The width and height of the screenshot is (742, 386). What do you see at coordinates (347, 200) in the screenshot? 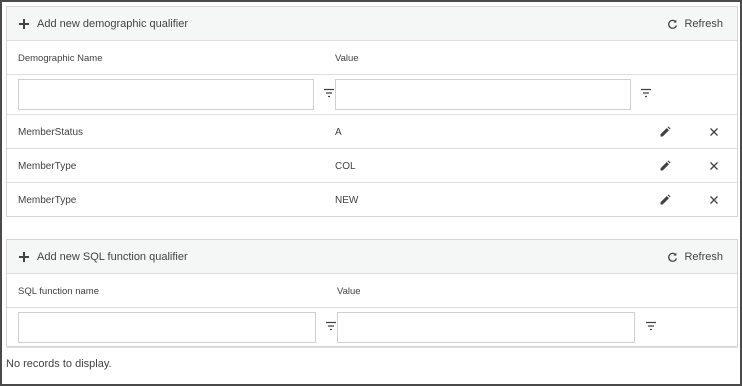
I see `value-cell: NEW` at bounding box center [347, 200].